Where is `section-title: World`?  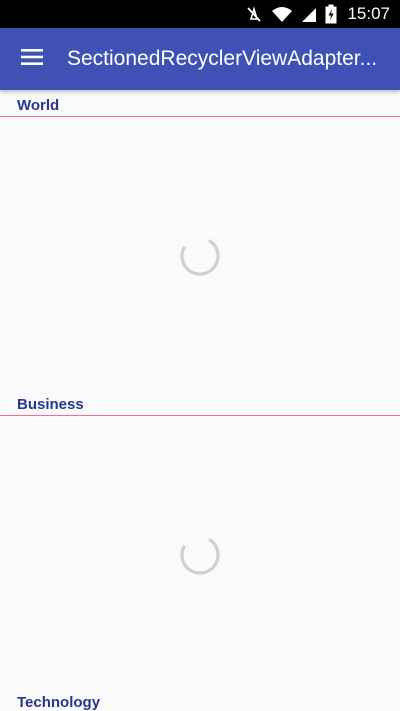
section-title: World is located at coordinates (38, 105).